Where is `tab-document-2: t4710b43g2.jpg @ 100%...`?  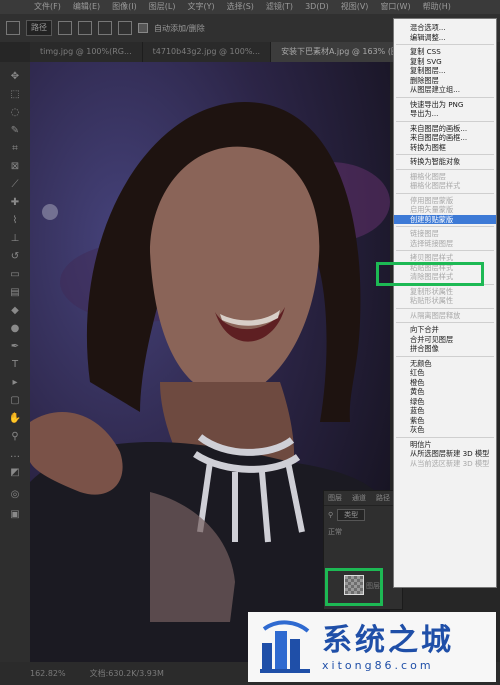 tab-document-2: t4710b43g2.jpg @ 100%... is located at coordinates (207, 52).